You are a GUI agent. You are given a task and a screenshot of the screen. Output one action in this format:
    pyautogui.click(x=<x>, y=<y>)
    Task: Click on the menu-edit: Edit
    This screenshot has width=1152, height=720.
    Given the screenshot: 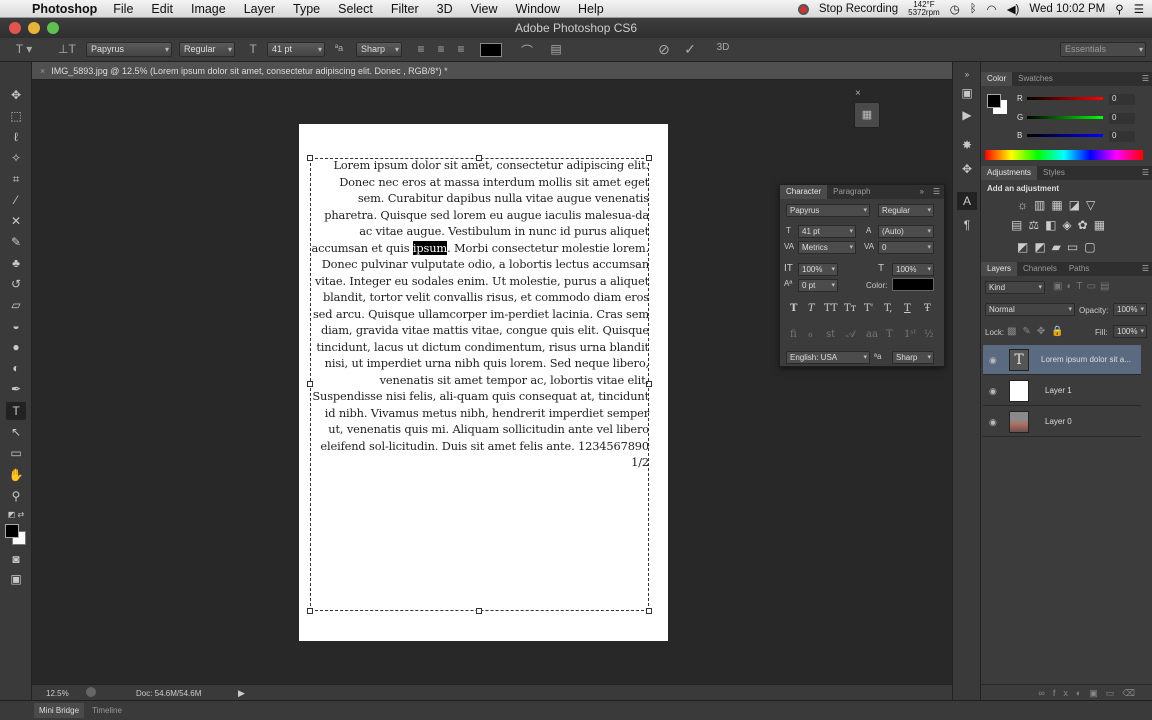 What is the action you would take?
    pyautogui.click(x=162, y=9)
    